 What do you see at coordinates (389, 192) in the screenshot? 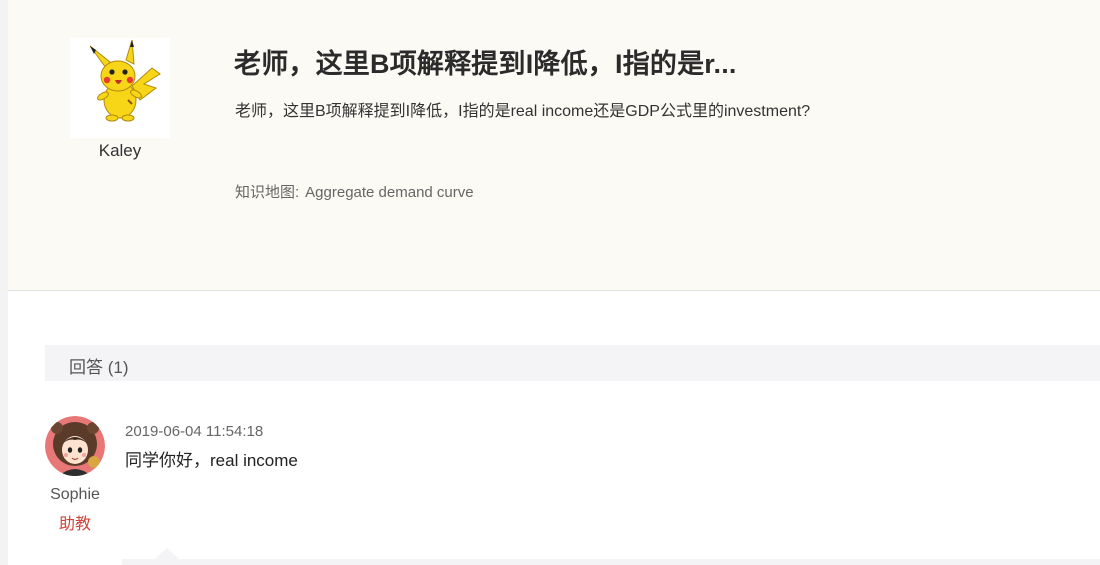
I see `knowledge-map-link: Aggregate demand curve` at bounding box center [389, 192].